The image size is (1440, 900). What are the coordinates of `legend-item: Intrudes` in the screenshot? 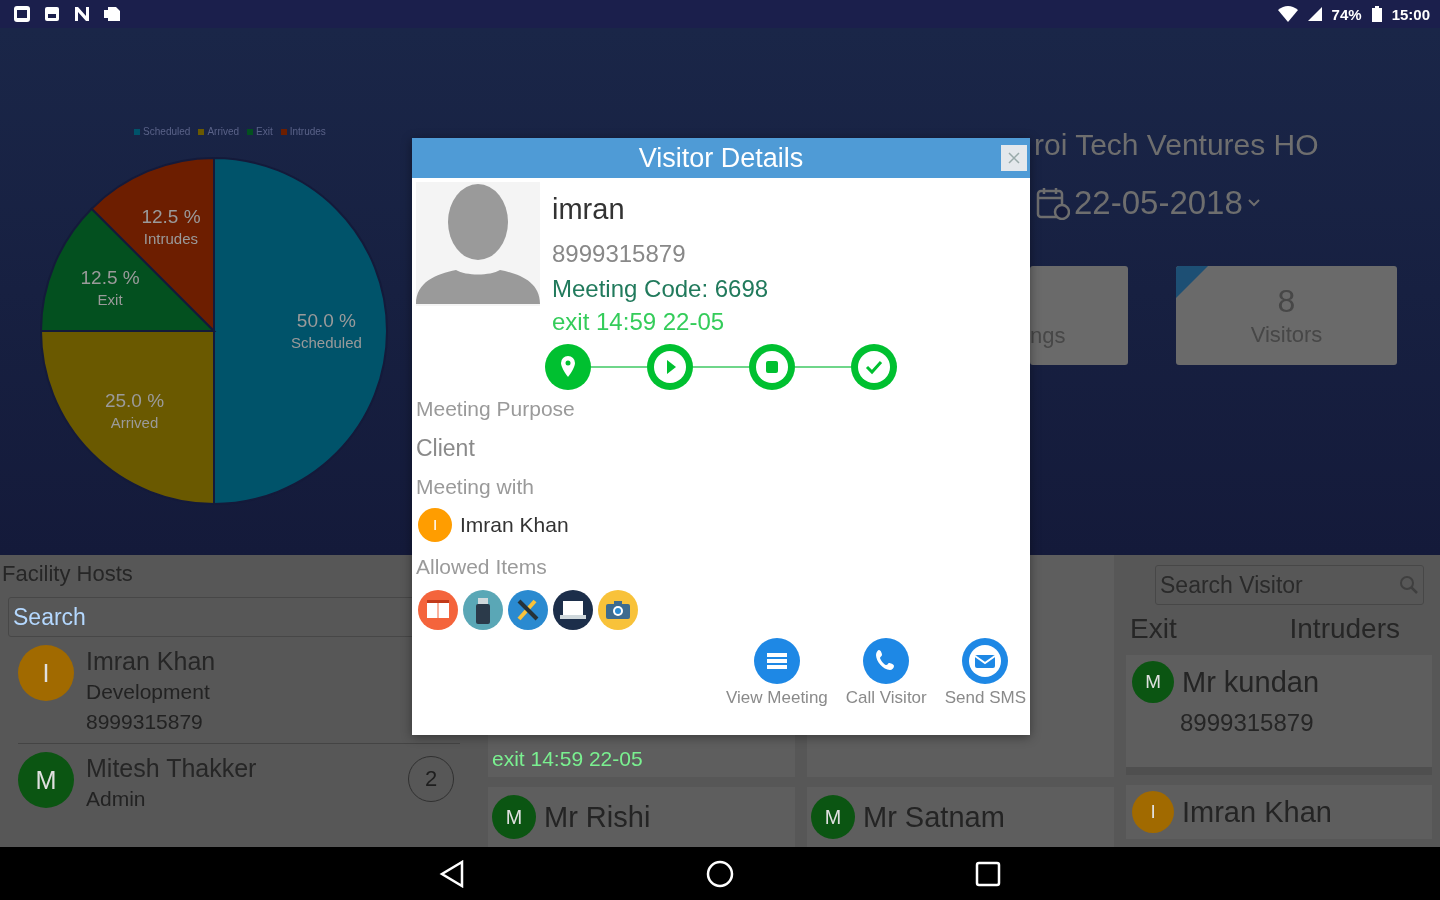 It's located at (303, 131).